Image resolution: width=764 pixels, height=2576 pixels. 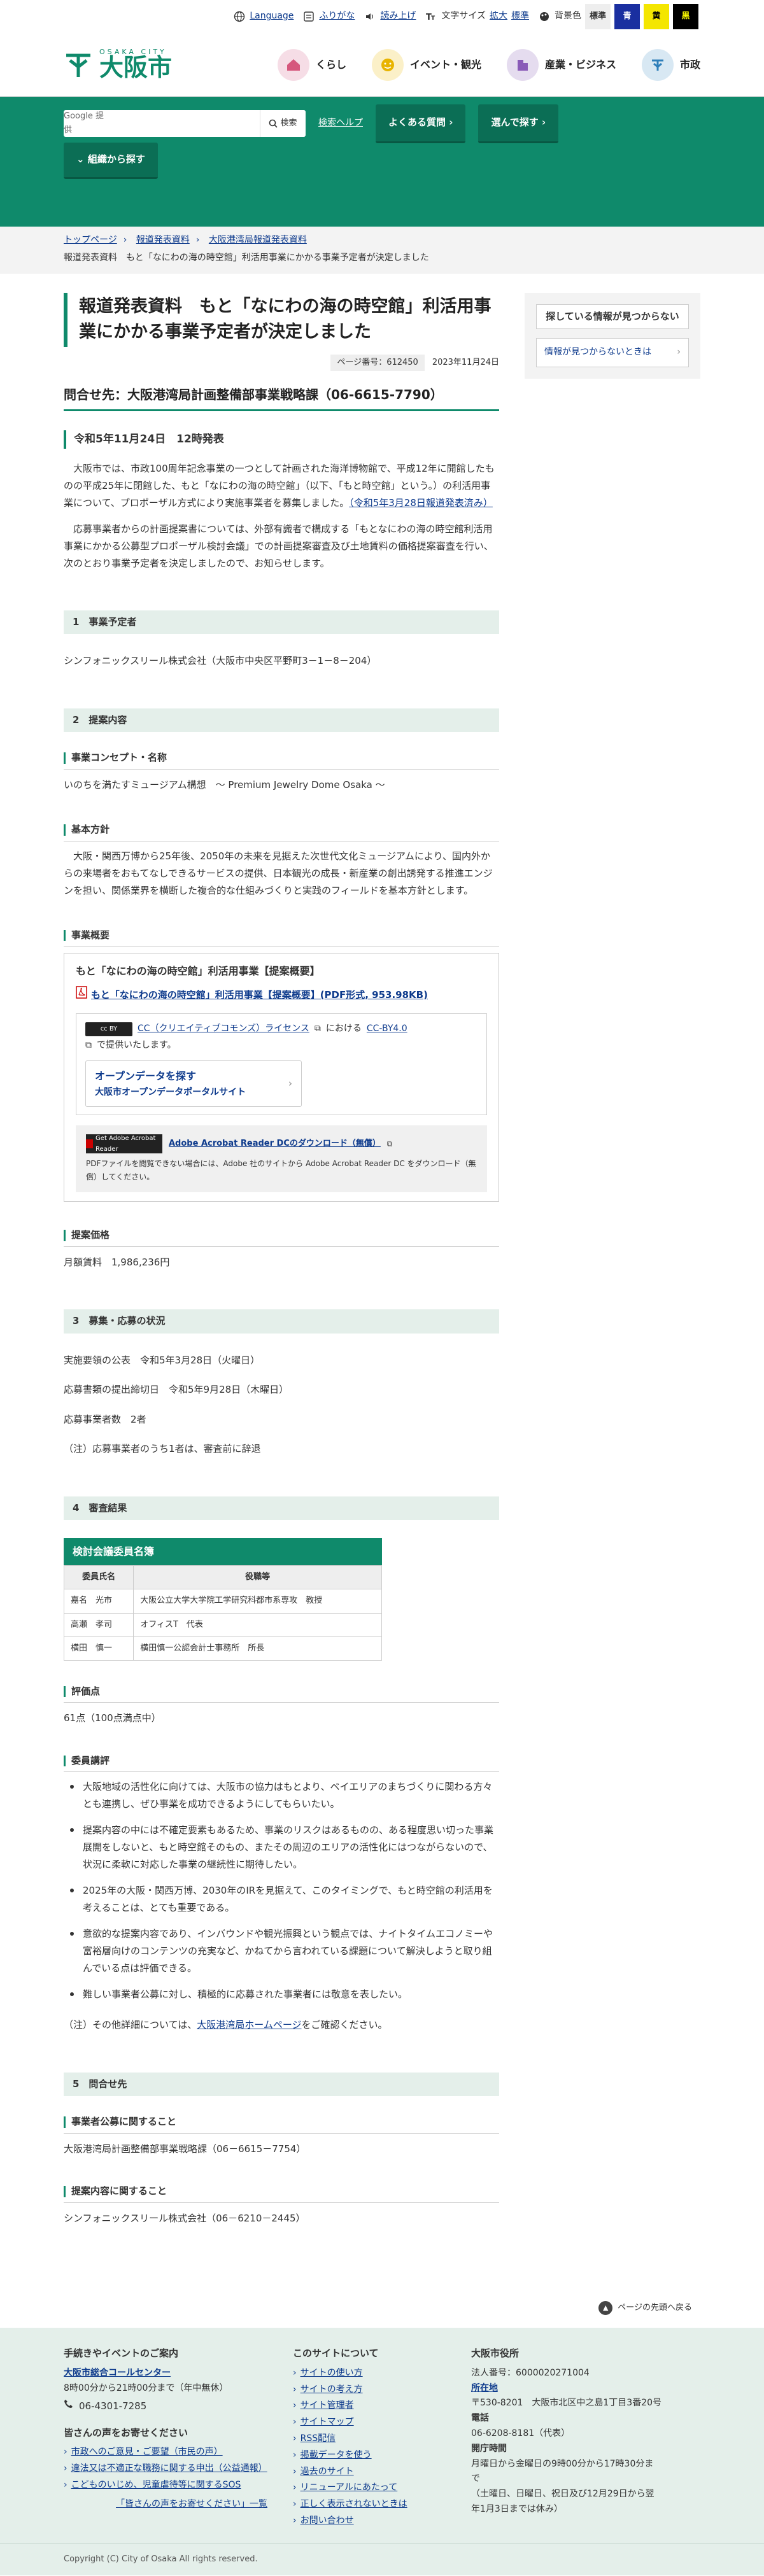 I want to click on cc-license-link: CC（クリエイティブコモンズ）ライセンス, so click(x=224, y=1030).